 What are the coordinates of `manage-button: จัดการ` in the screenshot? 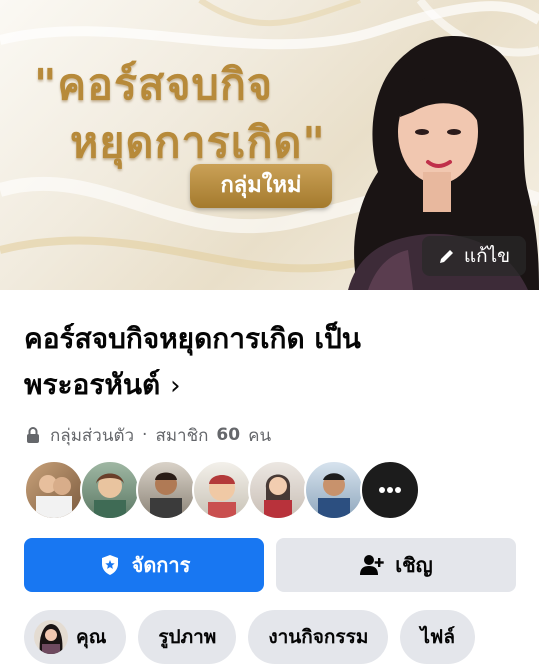 It's located at (144, 565).